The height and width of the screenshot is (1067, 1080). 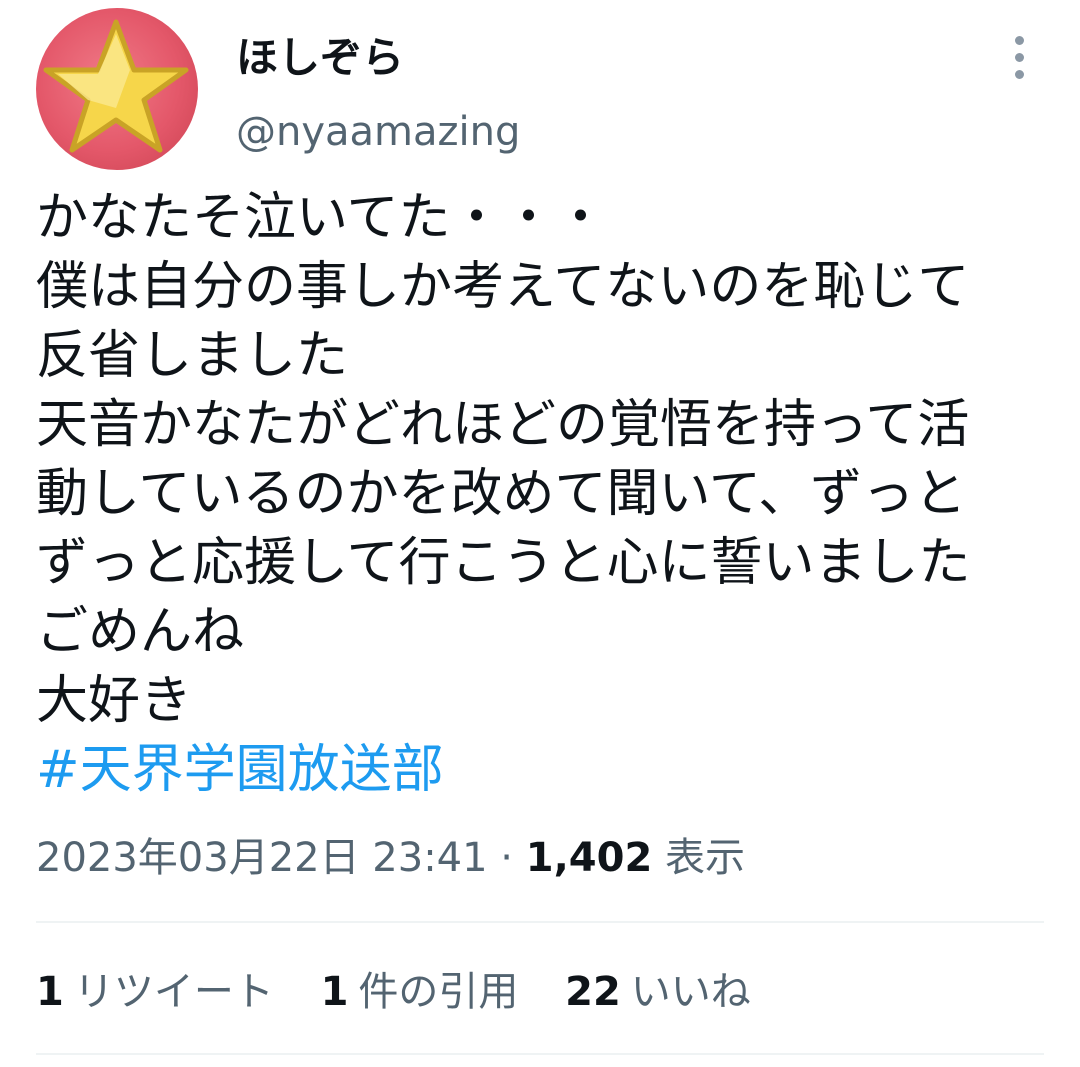 I want to click on hashtag-link: #天界学園放送部, so click(x=541, y=770).